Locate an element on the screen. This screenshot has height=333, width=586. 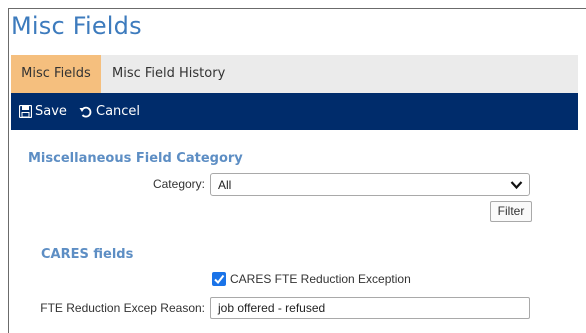
tab-bar: Misc Fields Misc Field History is located at coordinates (294, 74).